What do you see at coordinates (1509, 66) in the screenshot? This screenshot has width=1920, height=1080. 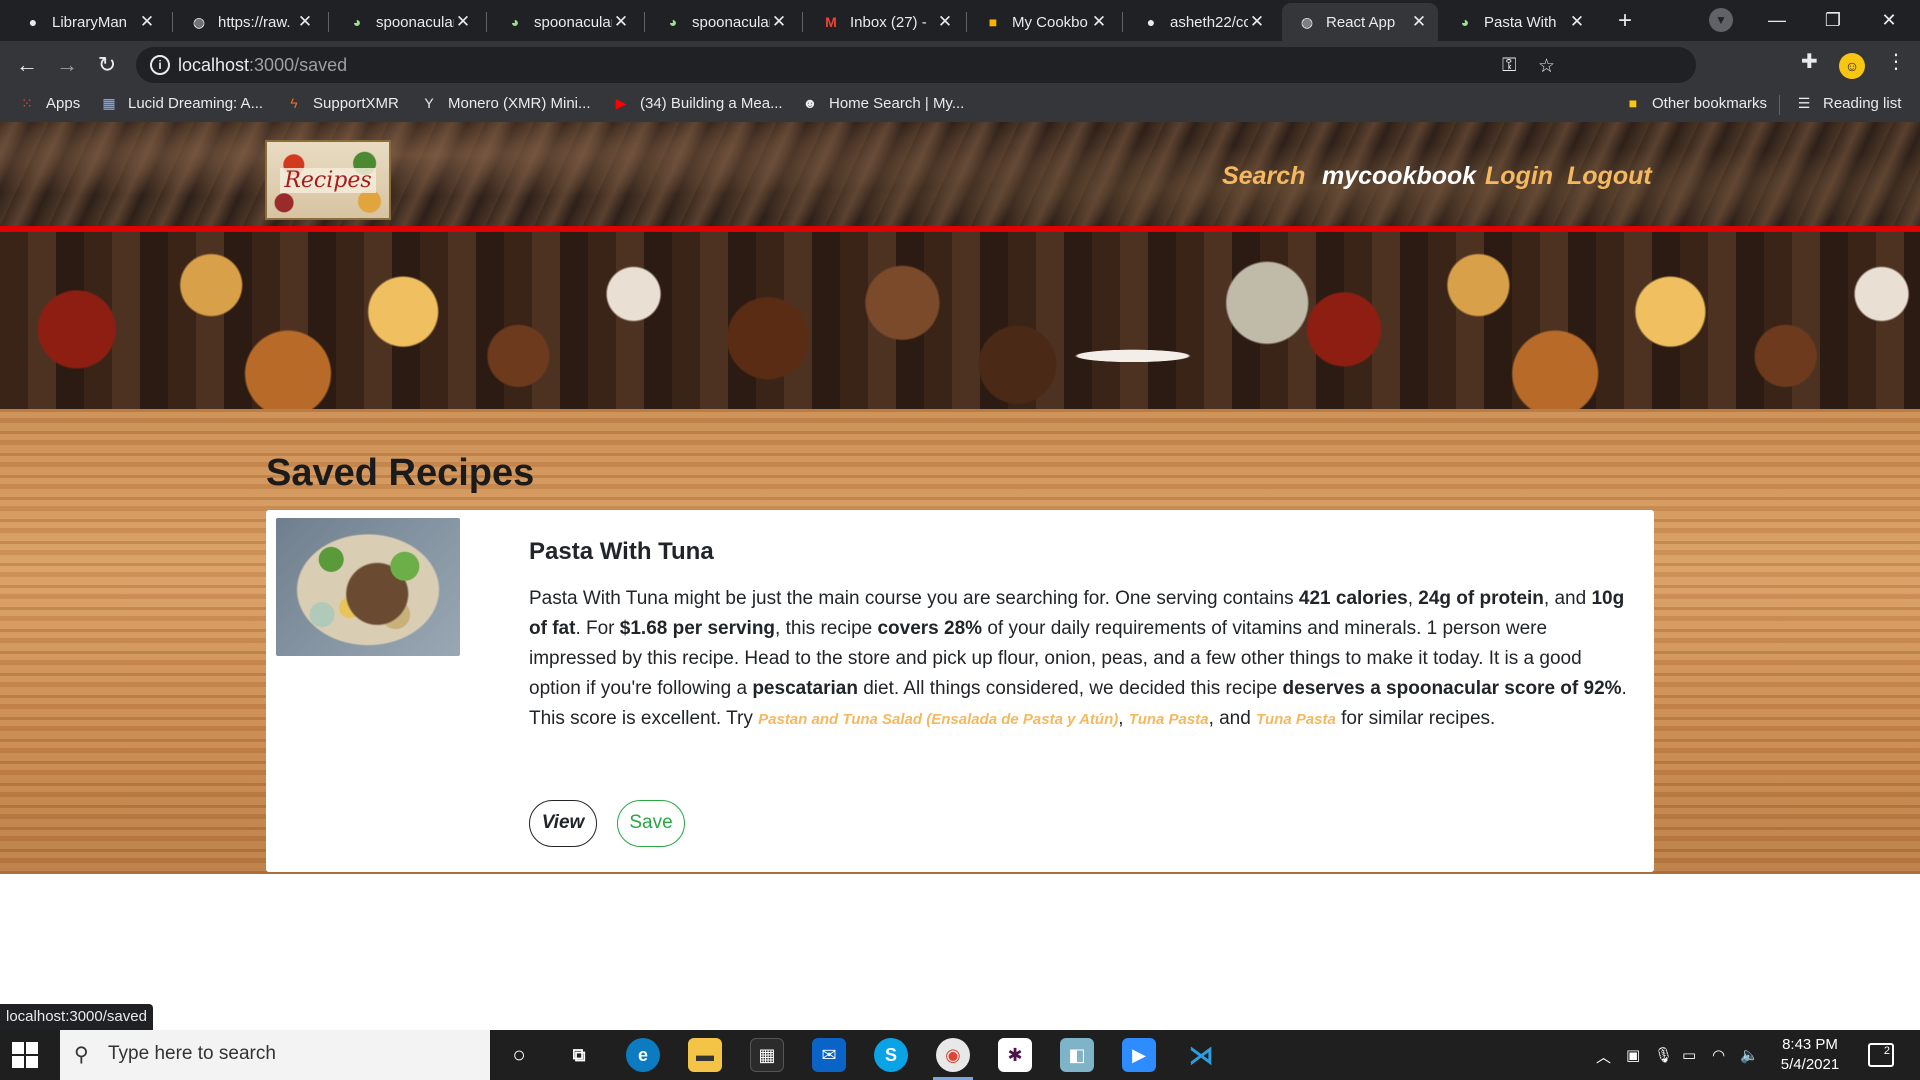 I see `key-icon: ⚿` at bounding box center [1509, 66].